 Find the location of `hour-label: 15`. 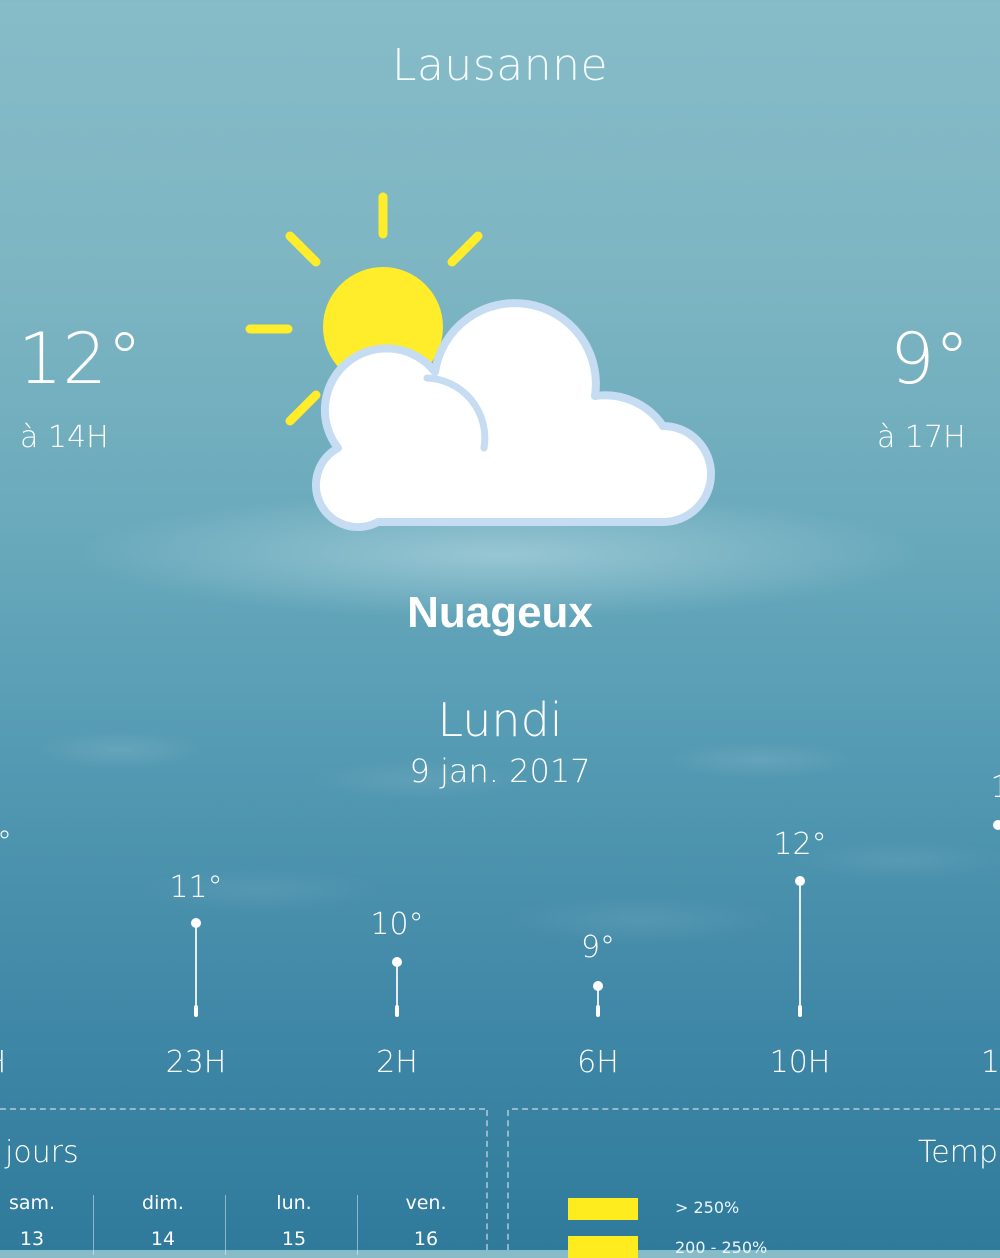

hour-label: 15 is located at coordinates (990, 1062).